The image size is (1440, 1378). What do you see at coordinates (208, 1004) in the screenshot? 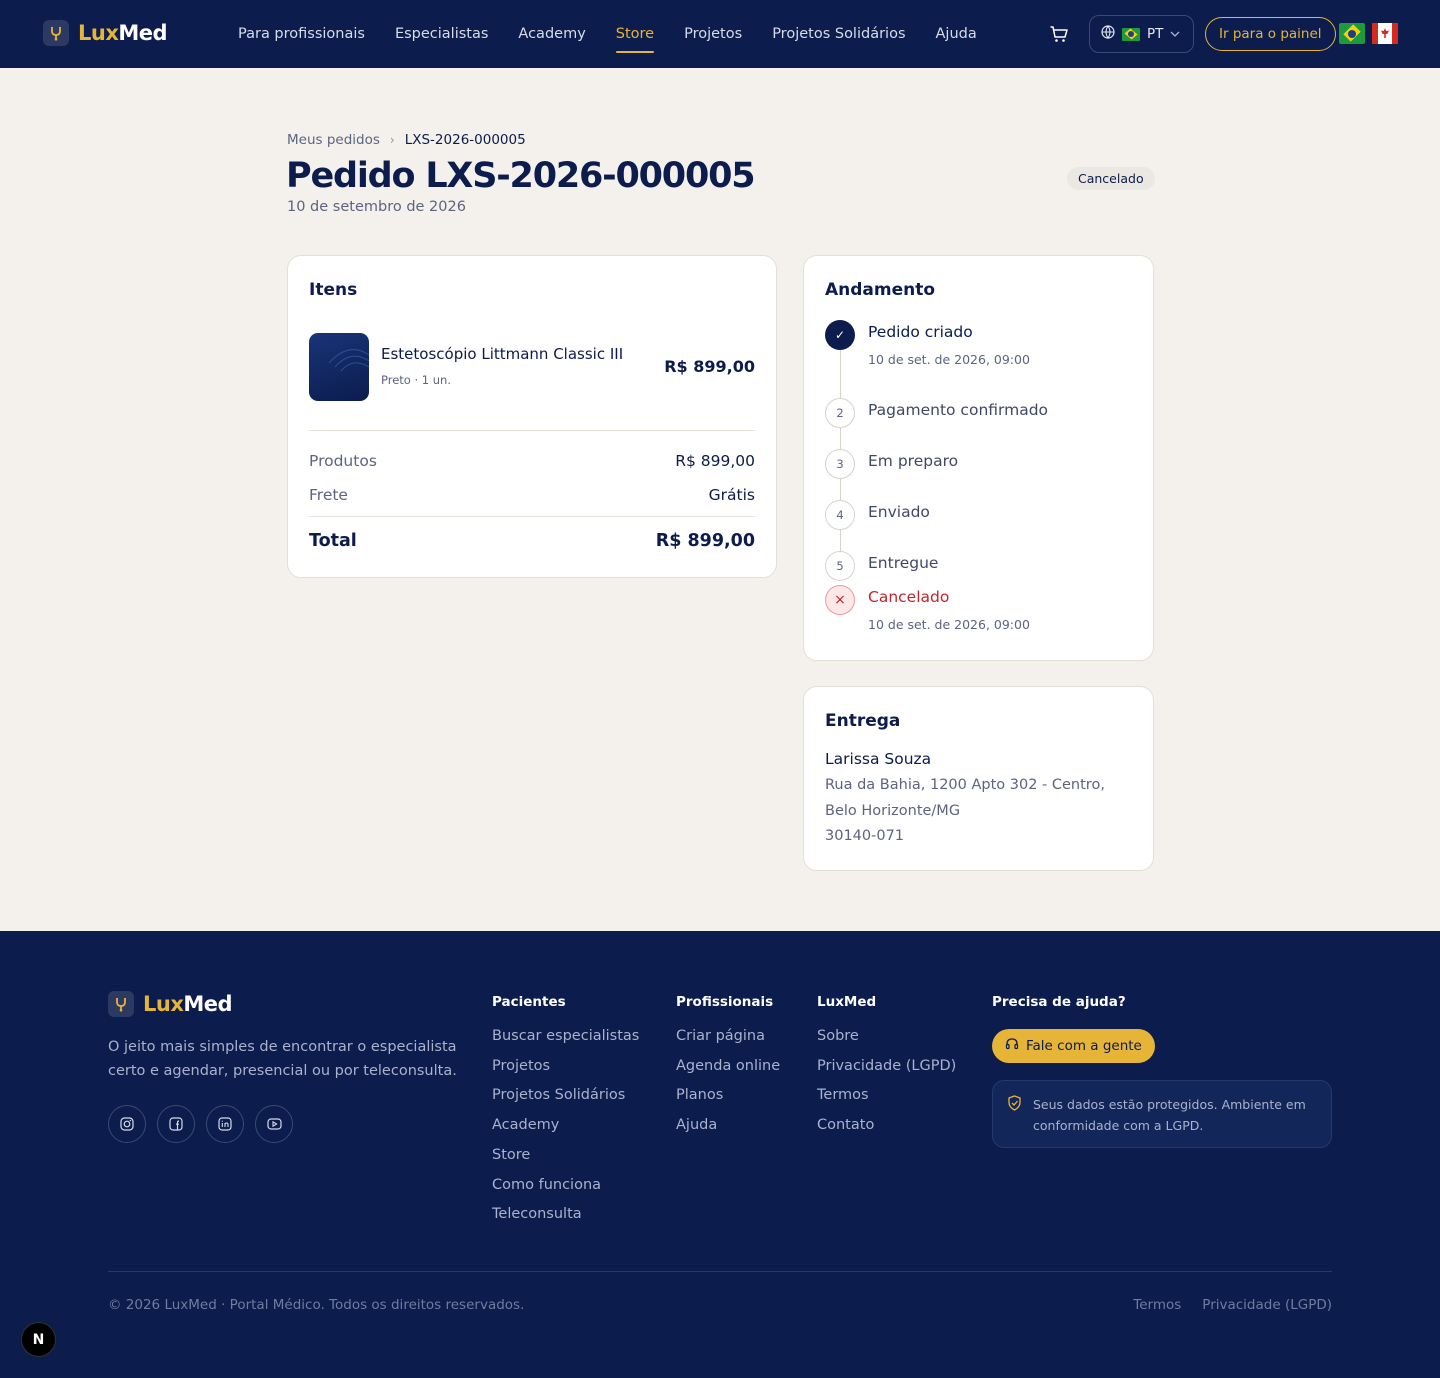
I see `brand-name-part2: Med` at bounding box center [208, 1004].